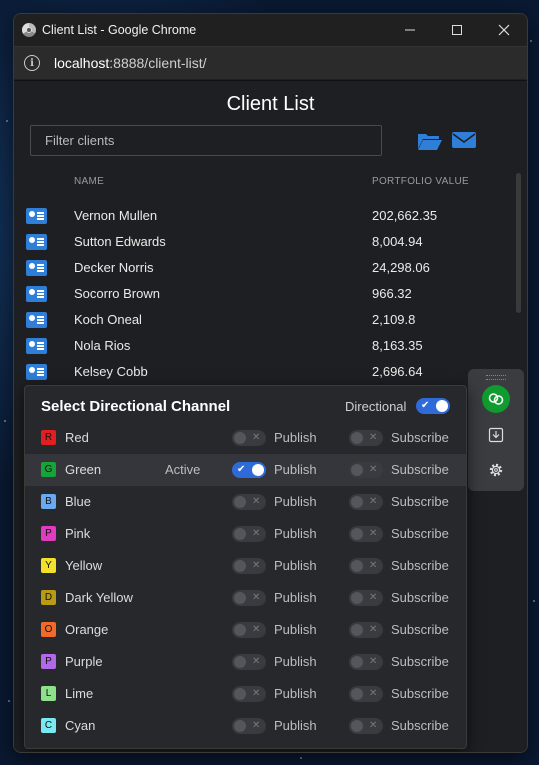 The height and width of the screenshot is (765, 539). Describe the element at coordinates (48, 629) in the screenshot. I see `channel-color-badge: O` at that location.